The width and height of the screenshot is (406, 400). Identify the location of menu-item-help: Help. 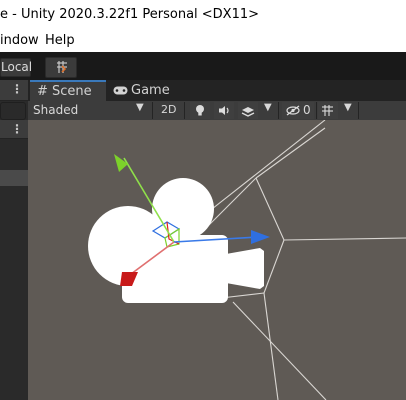
(60, 40).